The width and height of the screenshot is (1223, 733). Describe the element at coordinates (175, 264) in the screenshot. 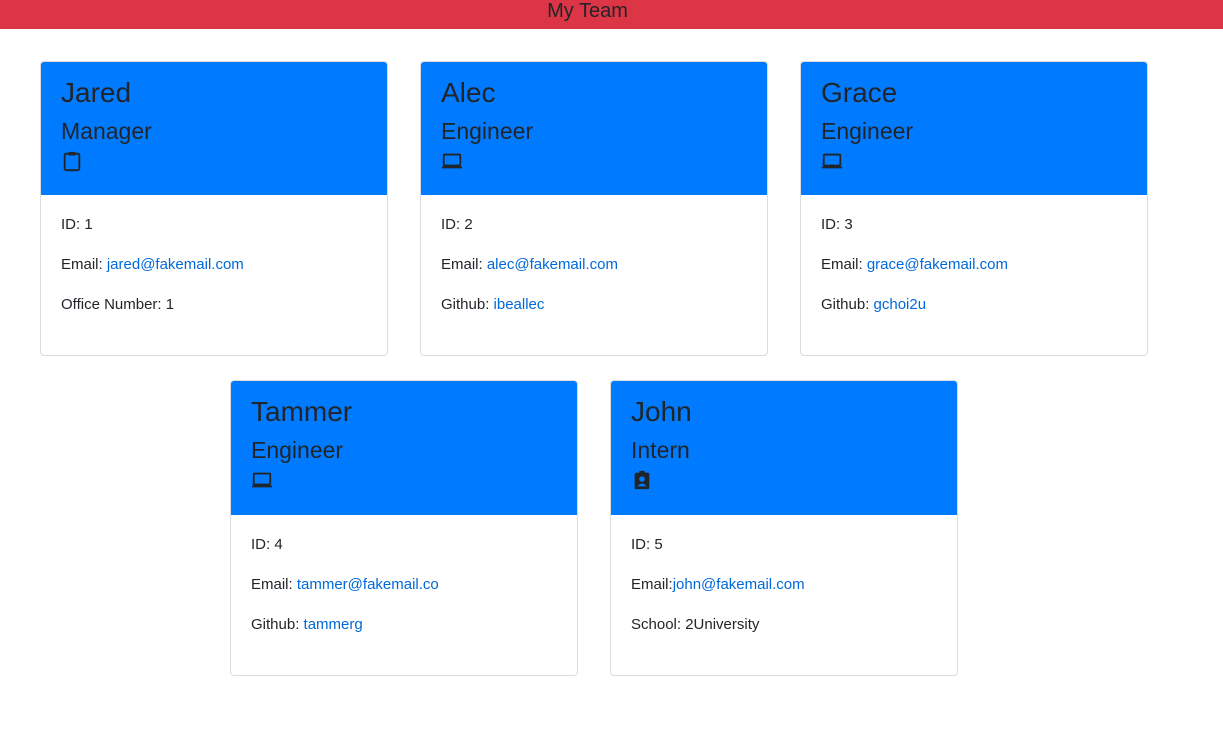

I see `email-link: jared@fakemail.com` at that location.